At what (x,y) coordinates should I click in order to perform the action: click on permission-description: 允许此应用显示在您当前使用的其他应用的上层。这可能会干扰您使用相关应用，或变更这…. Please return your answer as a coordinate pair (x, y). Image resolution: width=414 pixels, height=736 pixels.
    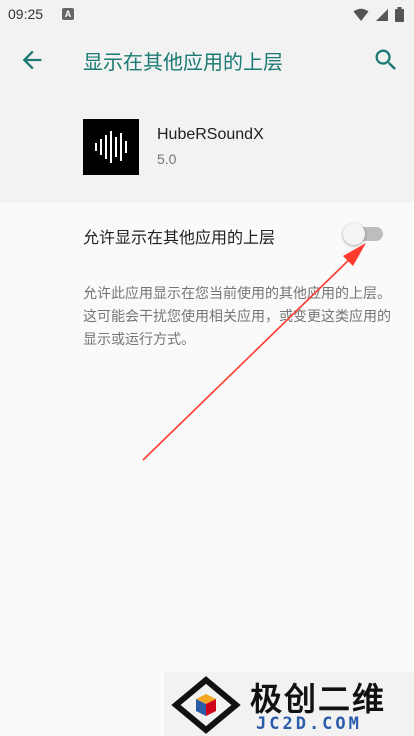
    Looking at the image, I should click on (237, 317).